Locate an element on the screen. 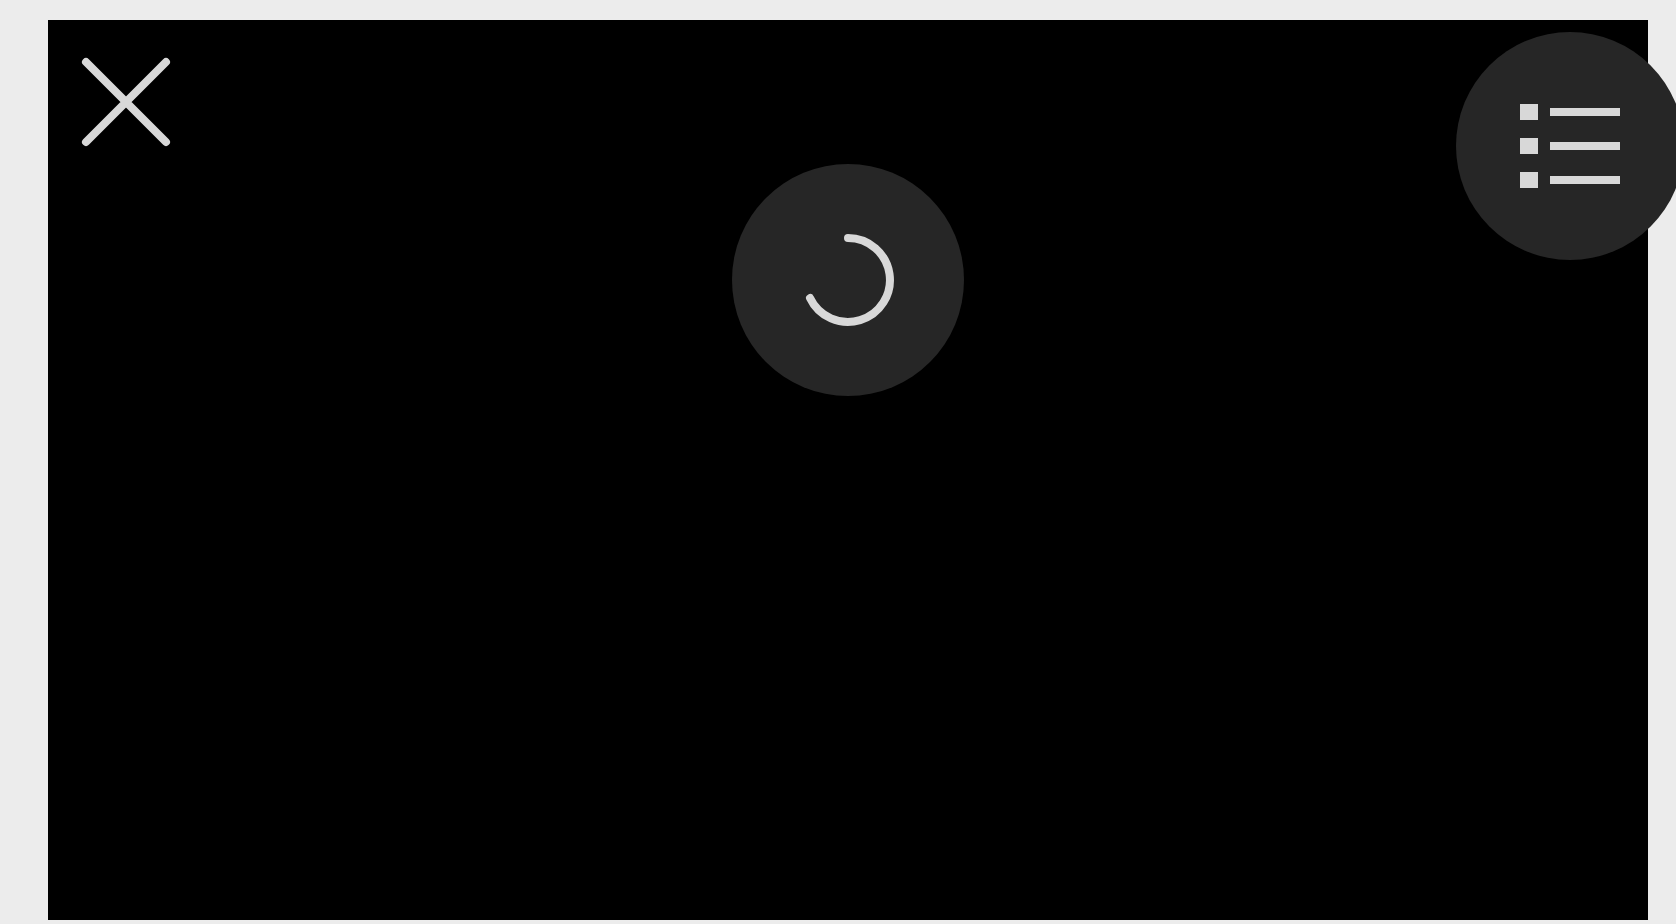  list-icon is located at coordinates (1570, 146).